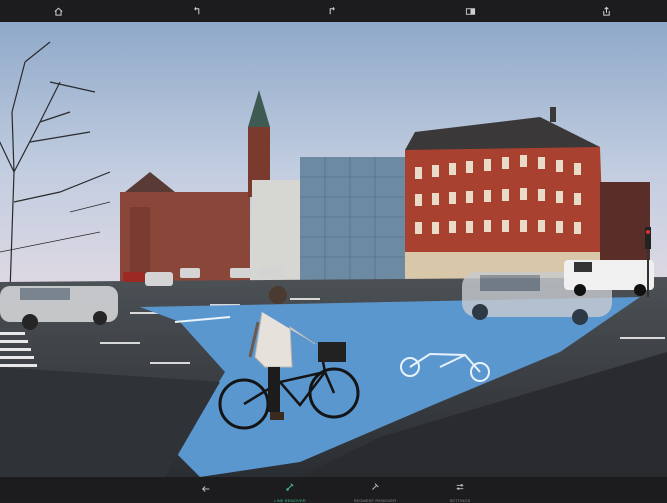 The image size is (667, 503). I want to click on line-remover-label: LINE REMOVER, so click(290, 500).